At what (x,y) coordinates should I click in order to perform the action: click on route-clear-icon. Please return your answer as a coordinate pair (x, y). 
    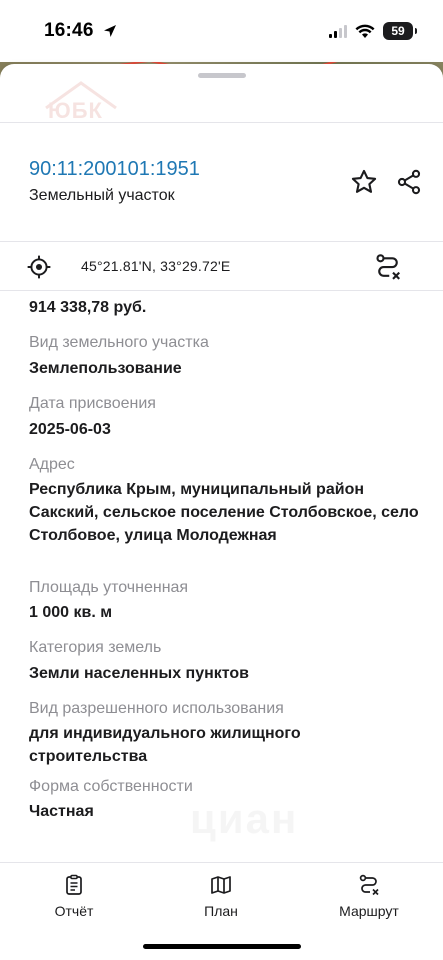
    Looking at the image, I should click on (388, 267).